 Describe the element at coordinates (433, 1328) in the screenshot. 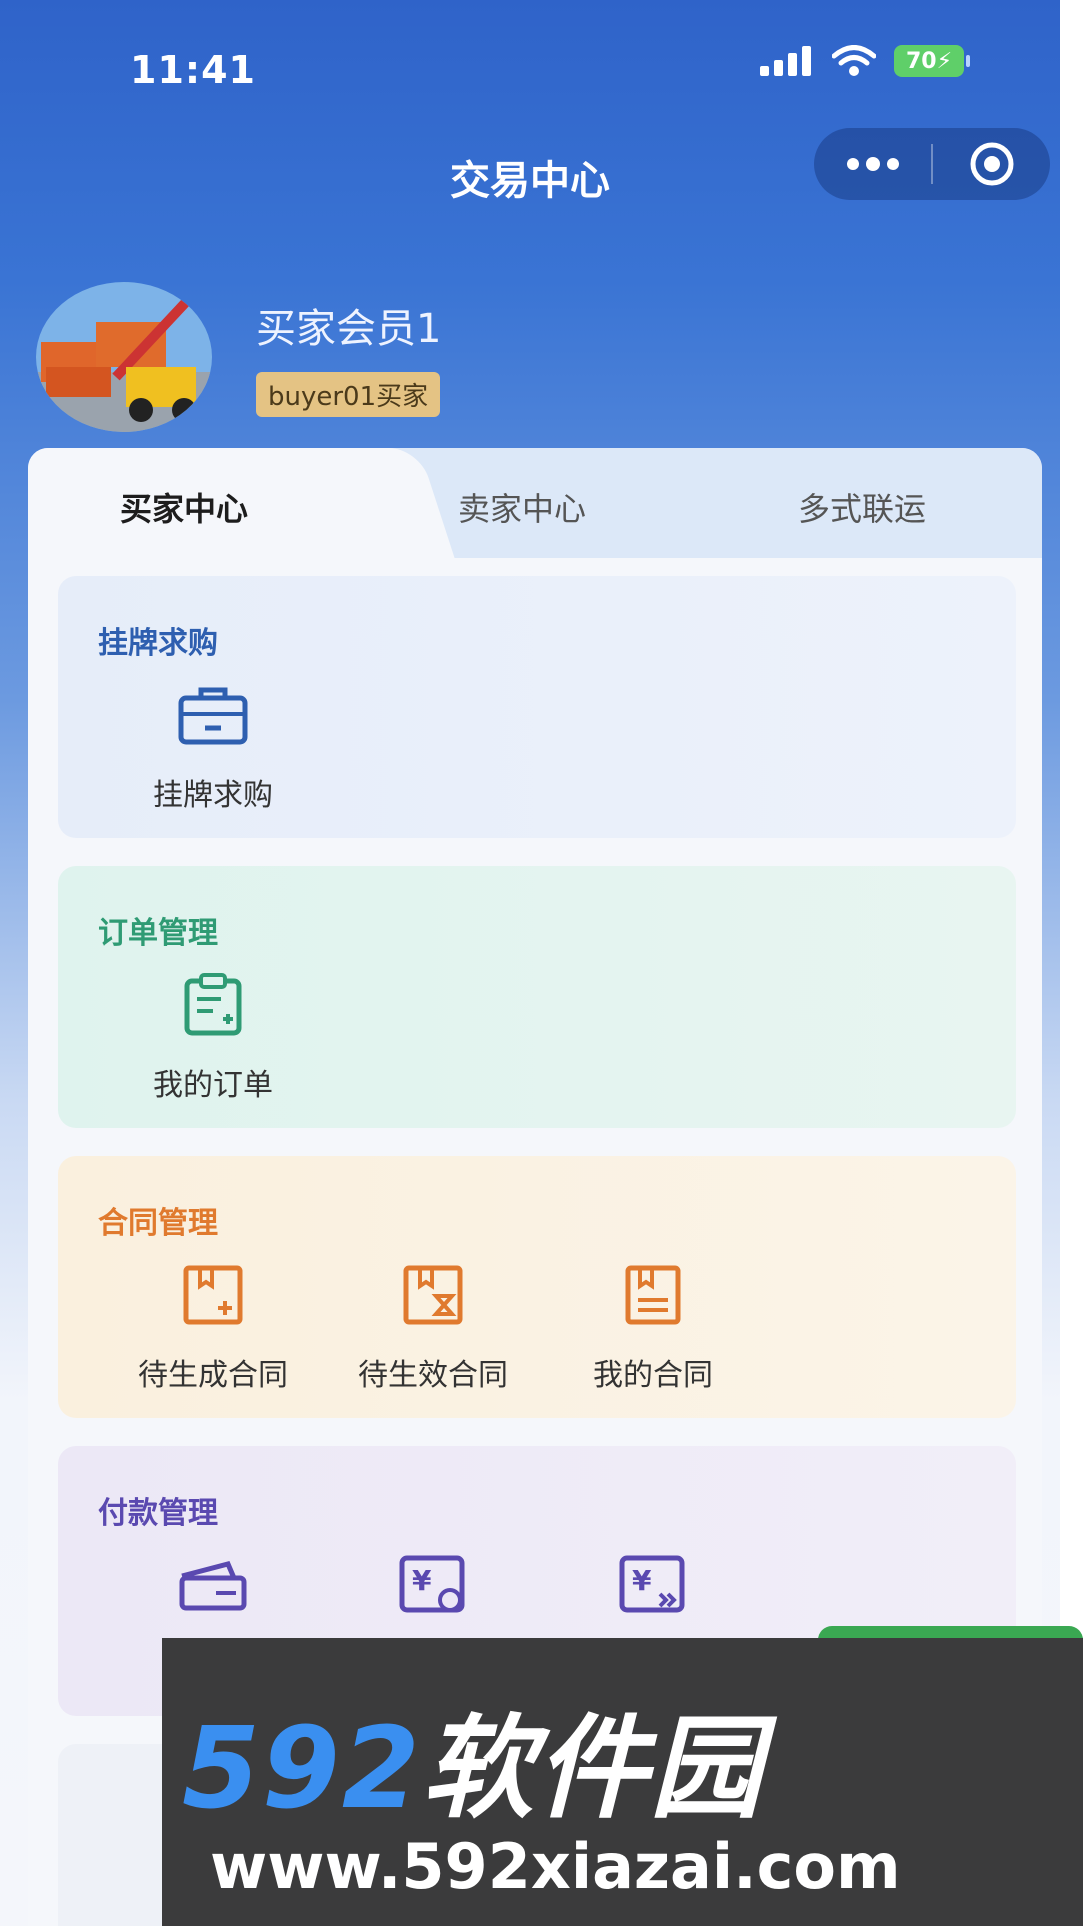

I see `item-pending-effective-contract: 待生效合同` at that location.